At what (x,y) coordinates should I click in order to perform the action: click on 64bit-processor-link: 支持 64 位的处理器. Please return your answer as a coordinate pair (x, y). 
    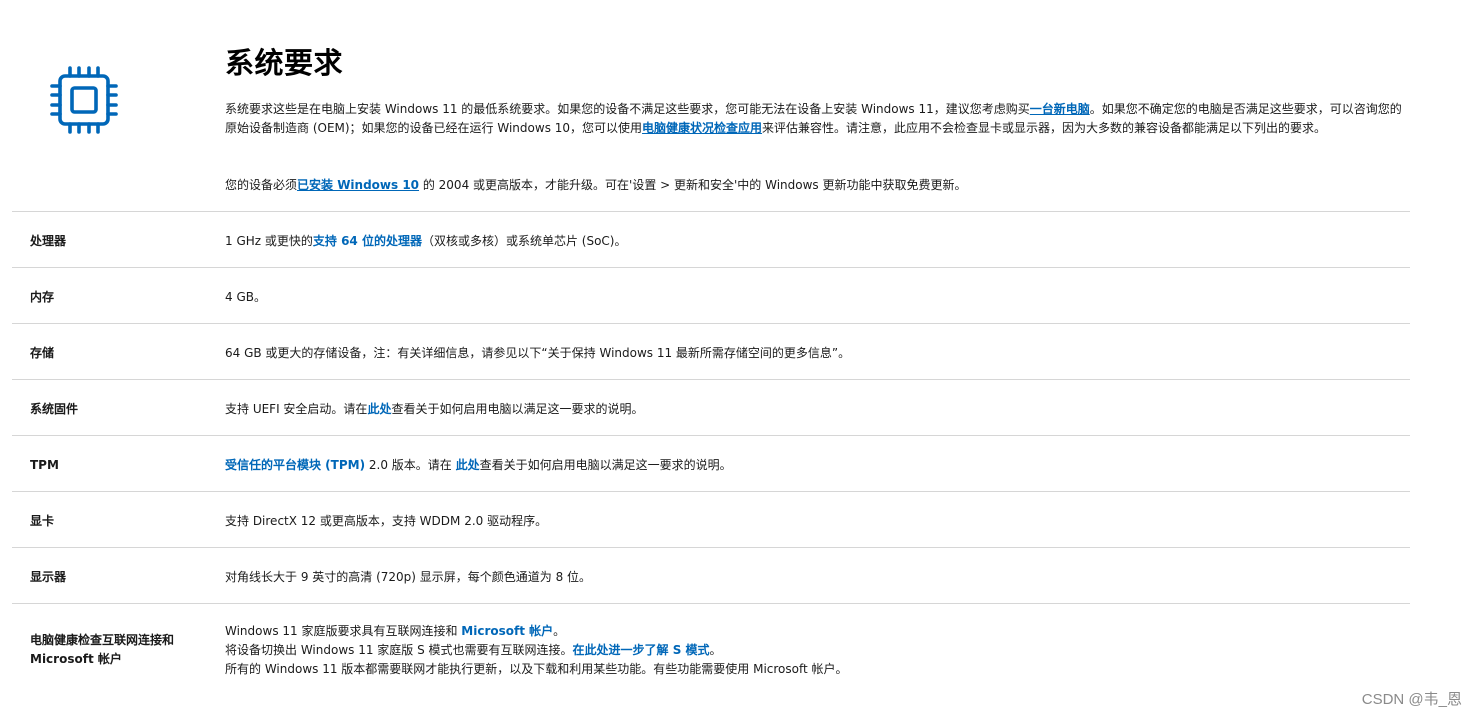
    Looking at the image, I should click on (367, 241).